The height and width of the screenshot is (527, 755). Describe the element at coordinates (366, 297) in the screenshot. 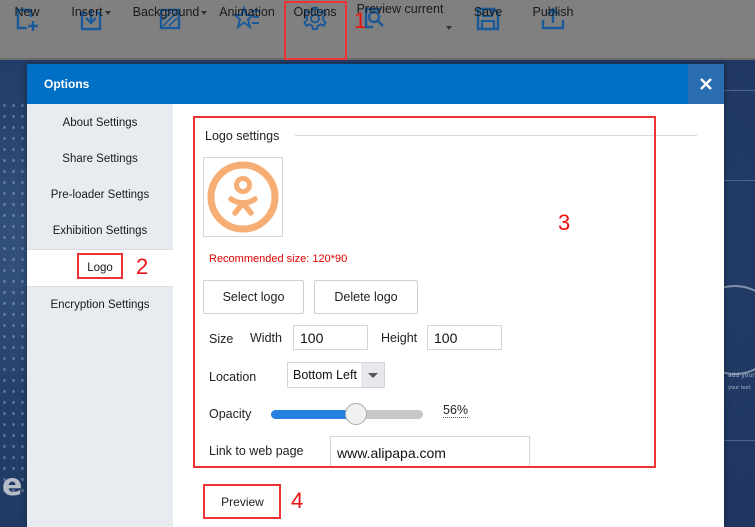

I see `delete-logo-button: Delete logo` at that location.